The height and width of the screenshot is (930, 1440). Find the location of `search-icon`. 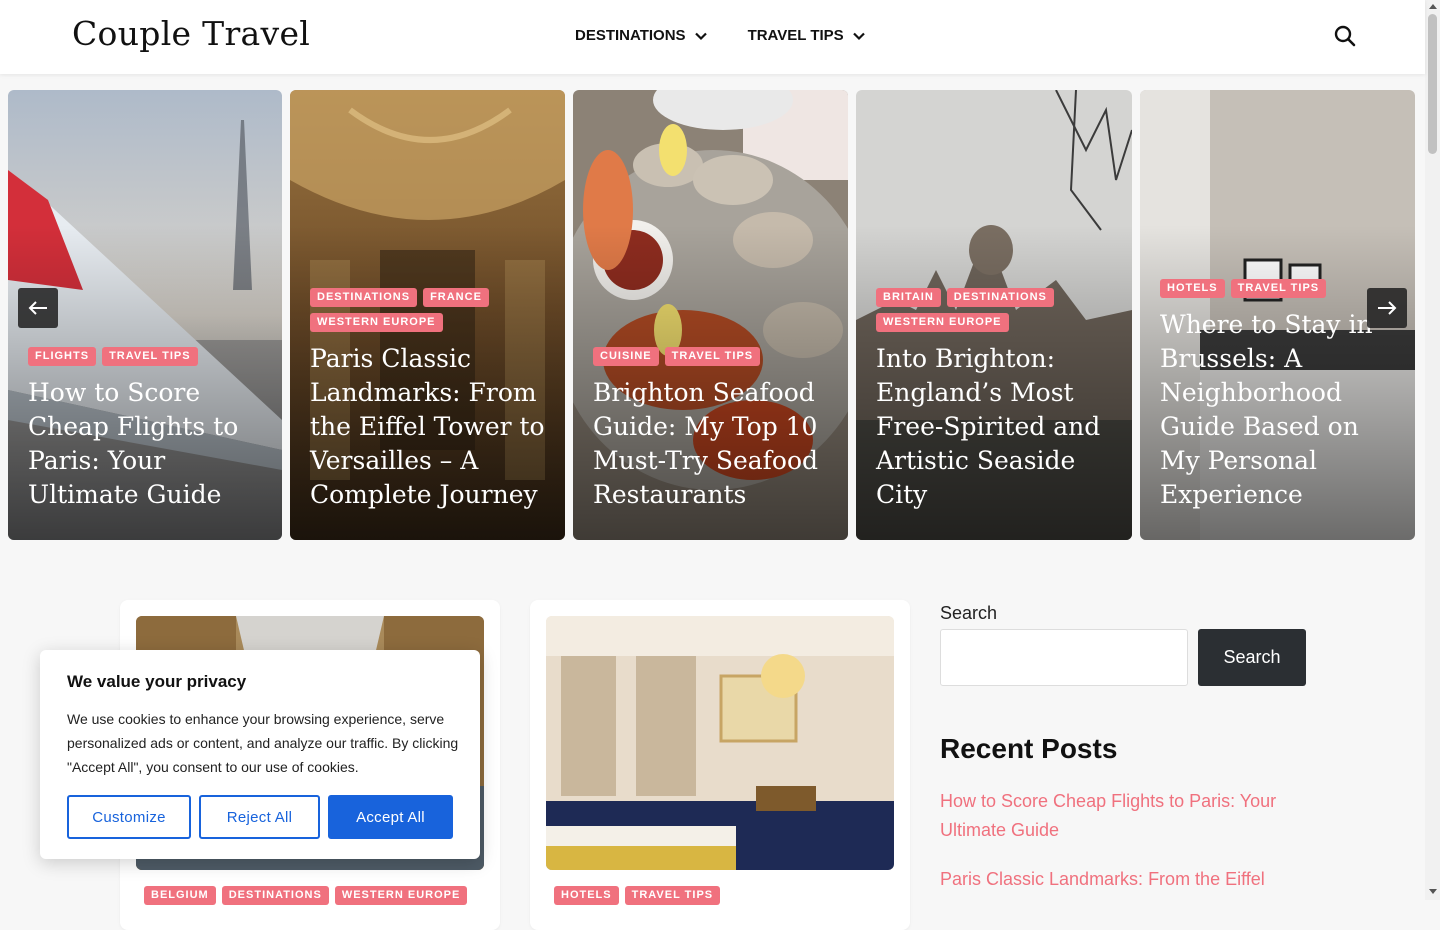

search-icon is located at coordinates (1345, 36).